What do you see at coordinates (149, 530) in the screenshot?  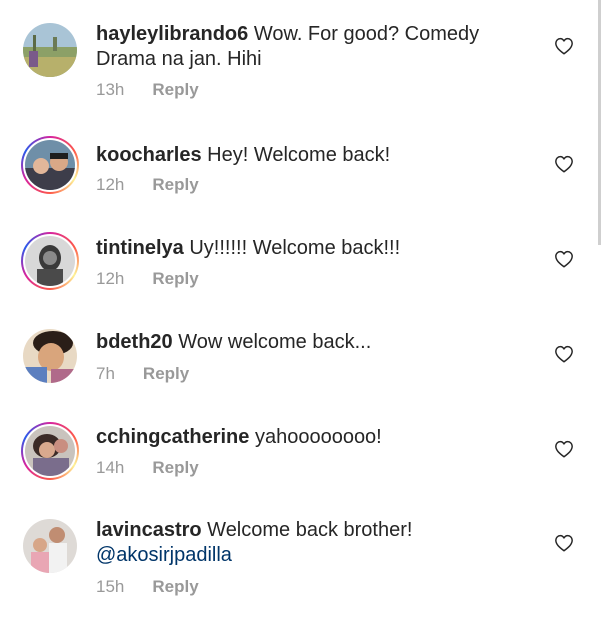 I see `comment-username: lavincastro` at bounding box center [149, 530].